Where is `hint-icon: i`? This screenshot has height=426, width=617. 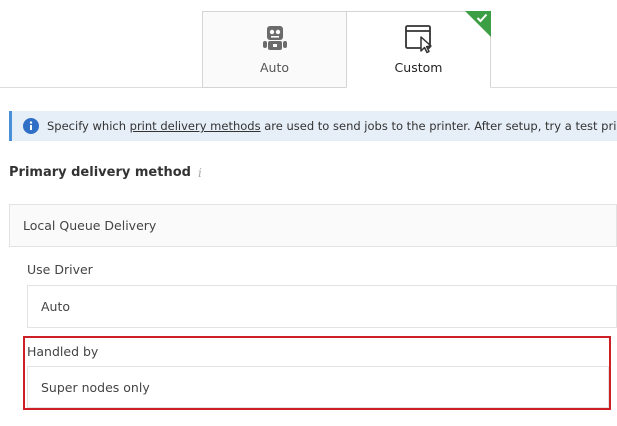
hint-icon: i is located at coordinates (200, 173).